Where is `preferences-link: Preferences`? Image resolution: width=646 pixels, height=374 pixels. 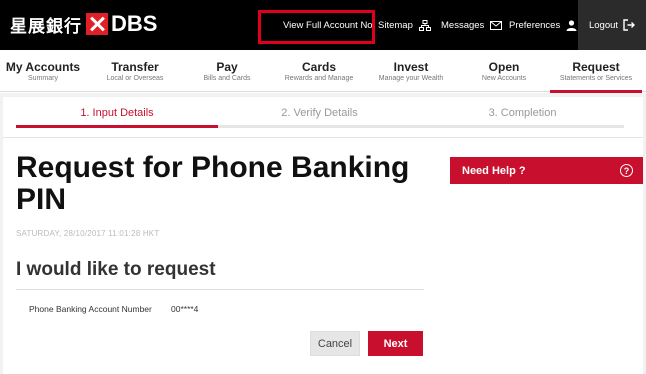 preferences-link: Preferences is located at coordinates (543, 25).